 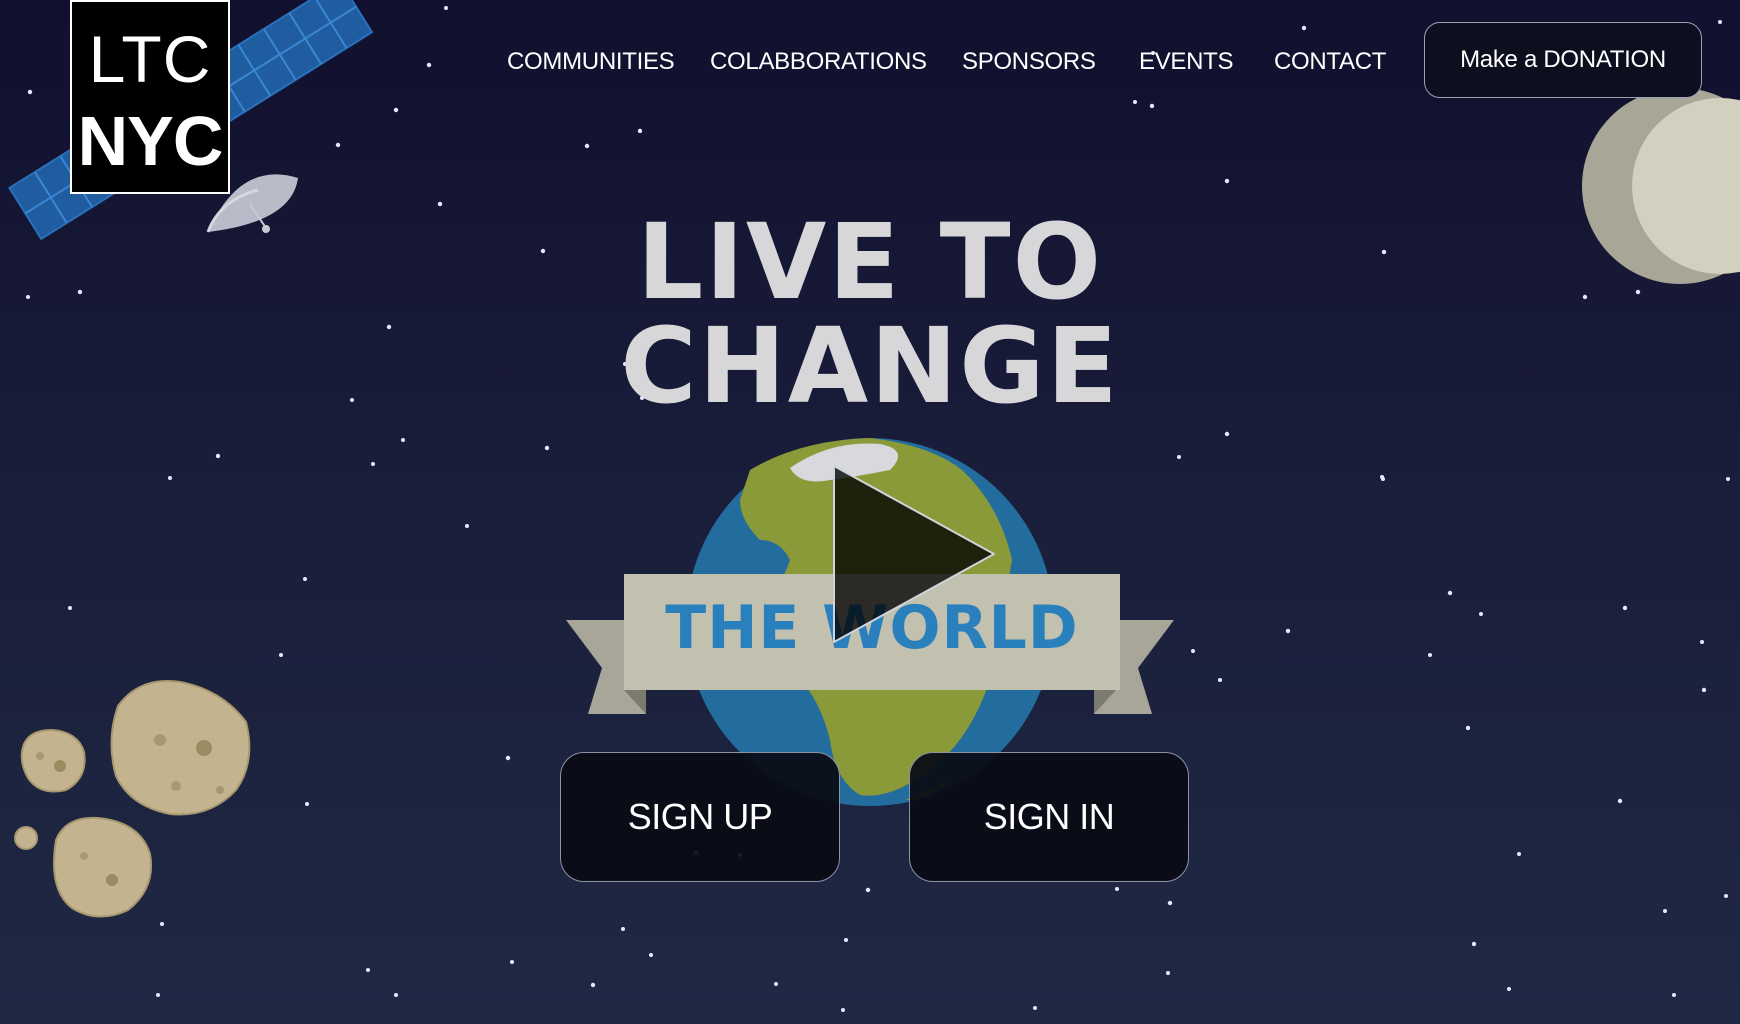 What do you see at coordinates (1186, 62) in the screenshot?
I see `nav-item-events: EVENTS` at bounding box center [1186, 62].